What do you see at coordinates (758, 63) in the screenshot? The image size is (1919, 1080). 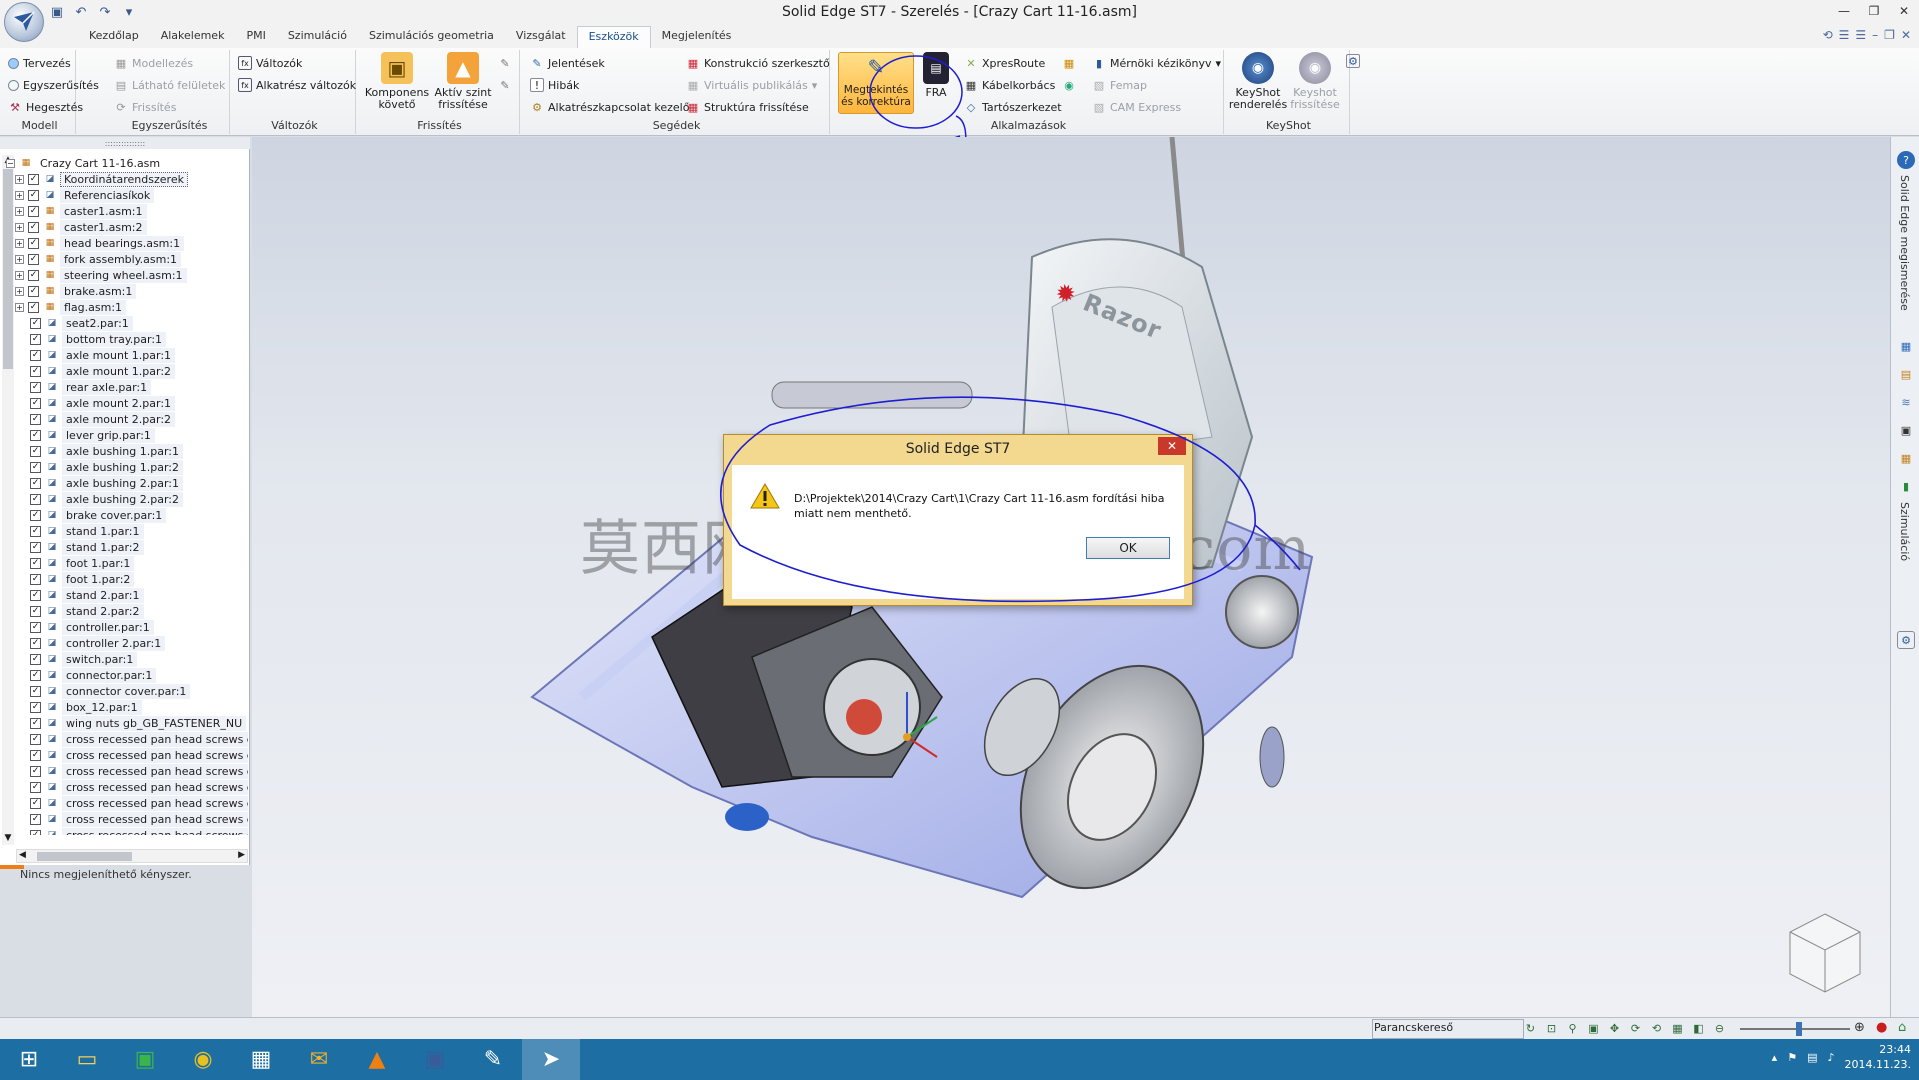 I see `konstrukcio-szerkeszto-button: ▦ Konstrukció szerkesztő` at bounding box center [758, 63].